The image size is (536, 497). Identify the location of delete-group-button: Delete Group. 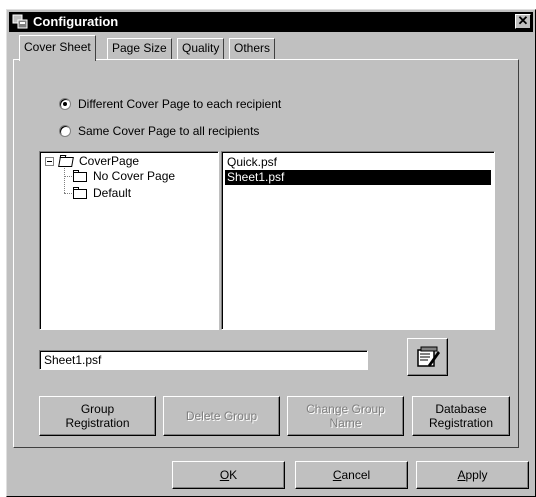
(221, 416).